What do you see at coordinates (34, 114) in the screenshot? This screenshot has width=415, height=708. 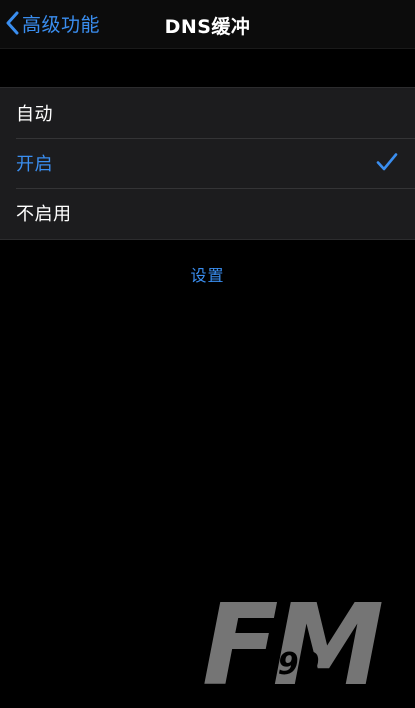 I see `option-label: 自动` at bounding box center [34, 114].